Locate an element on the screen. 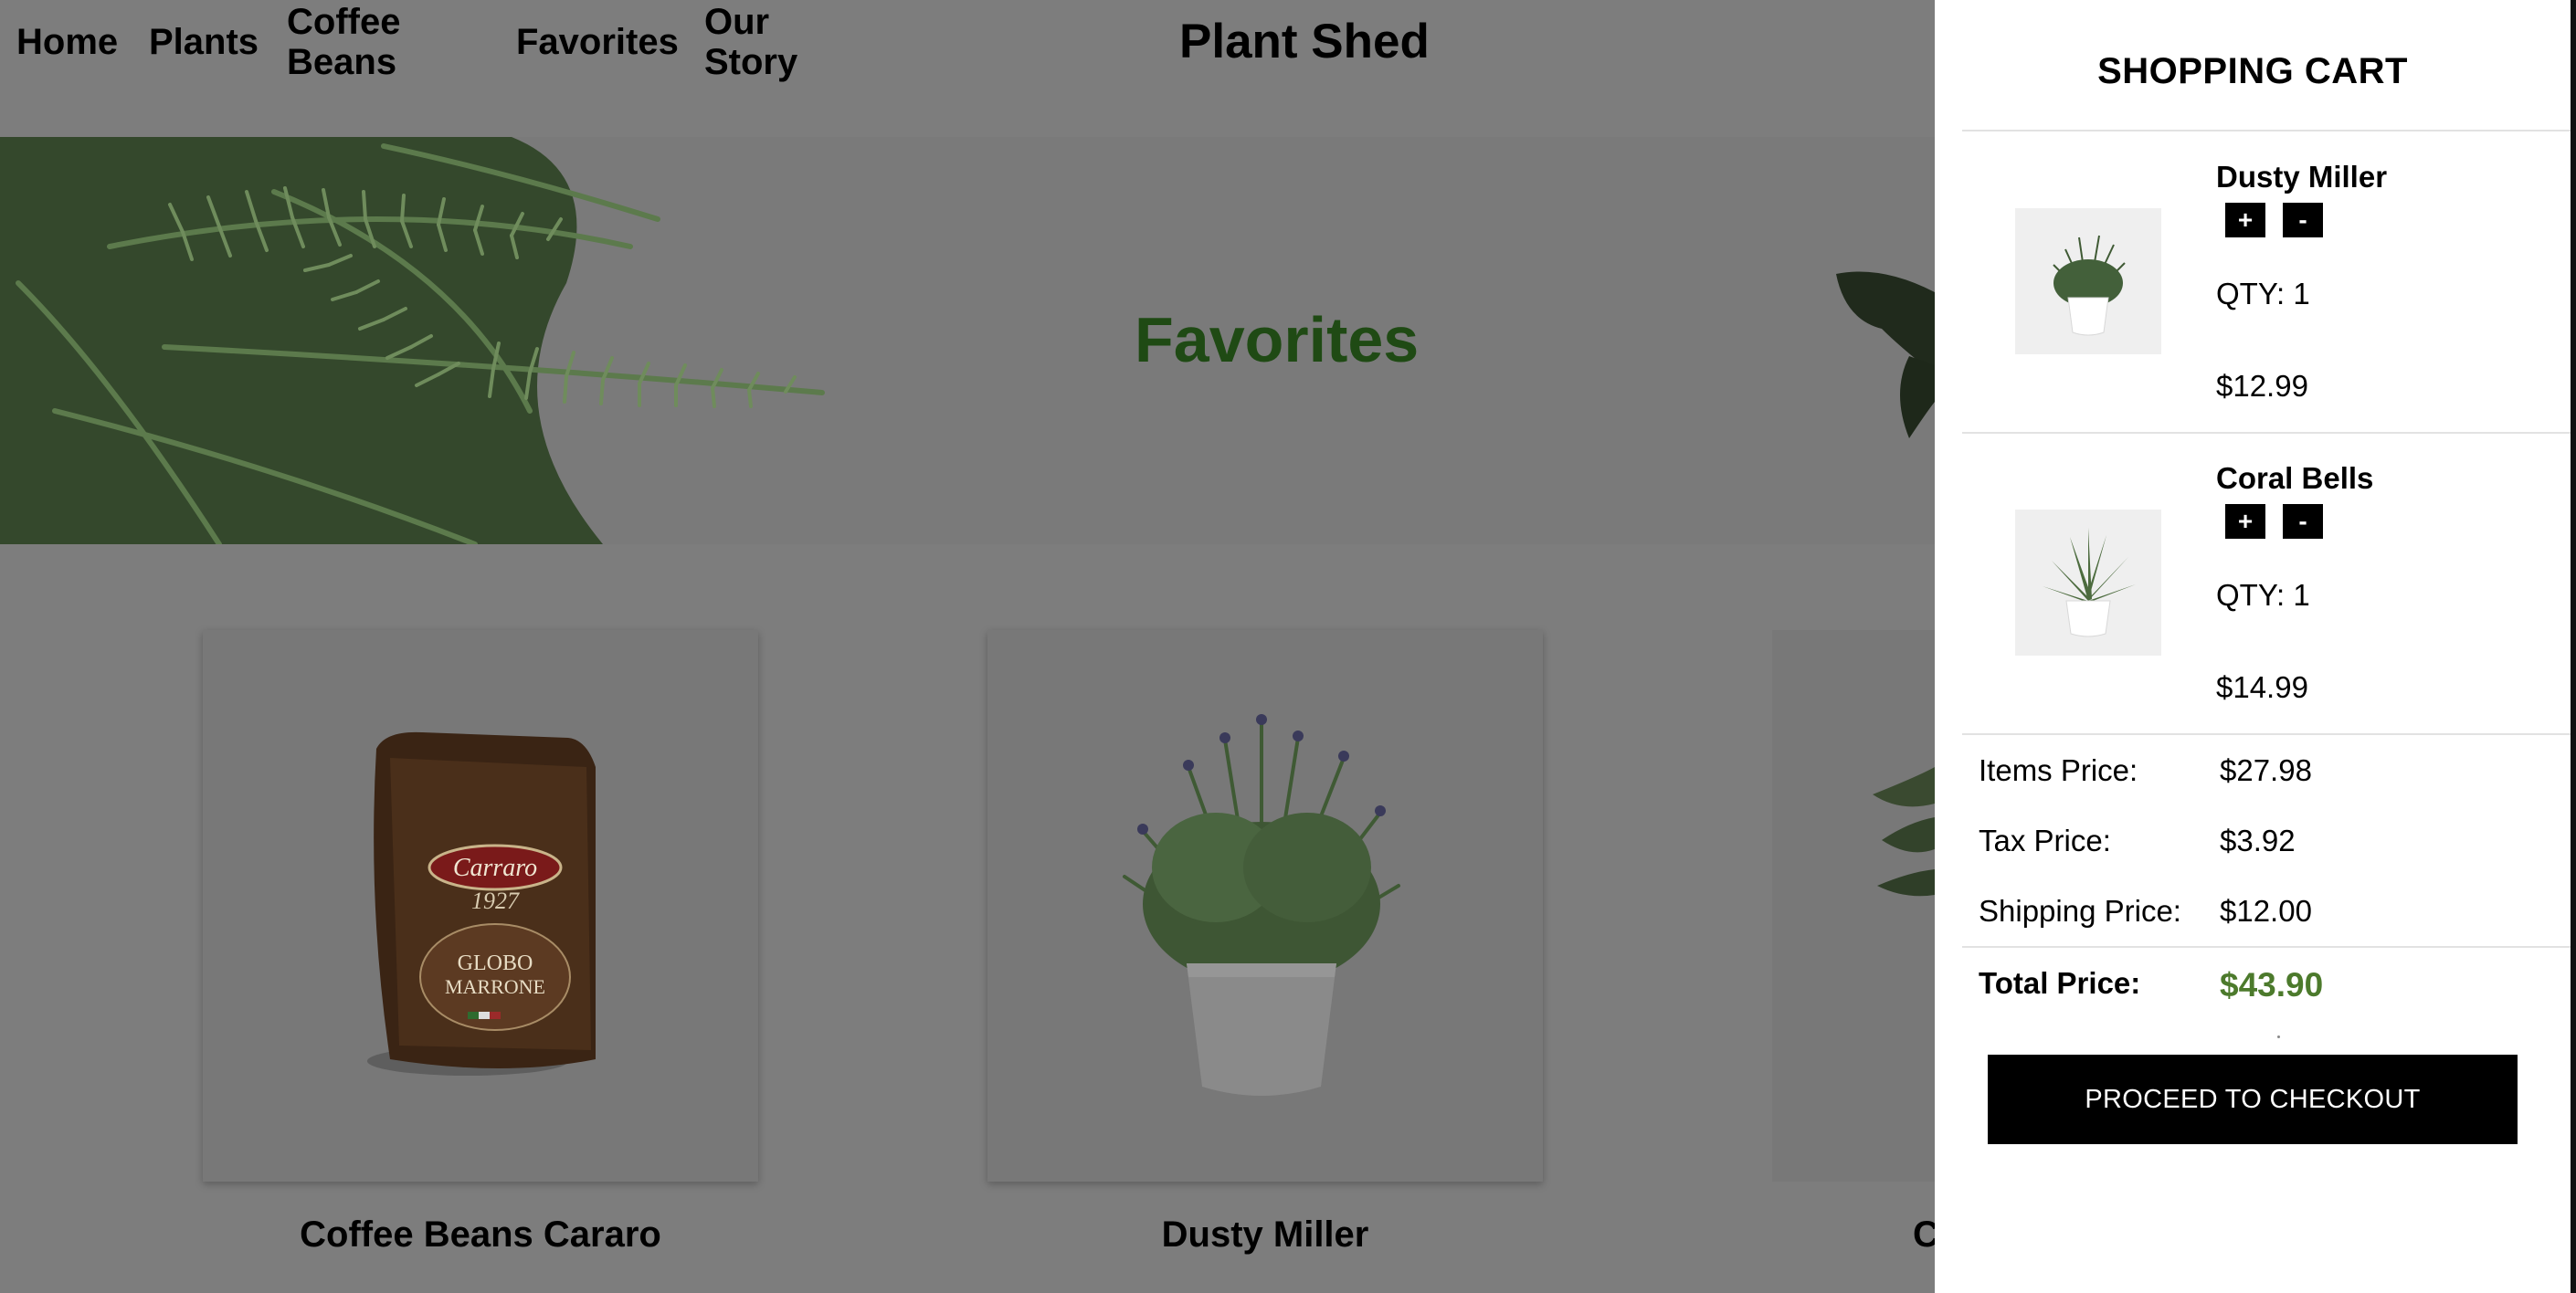 Image resolution: width=2576 pixels, height=1293 pixels. items-price-label: Items Price: is located at coordinates (2058, 770).